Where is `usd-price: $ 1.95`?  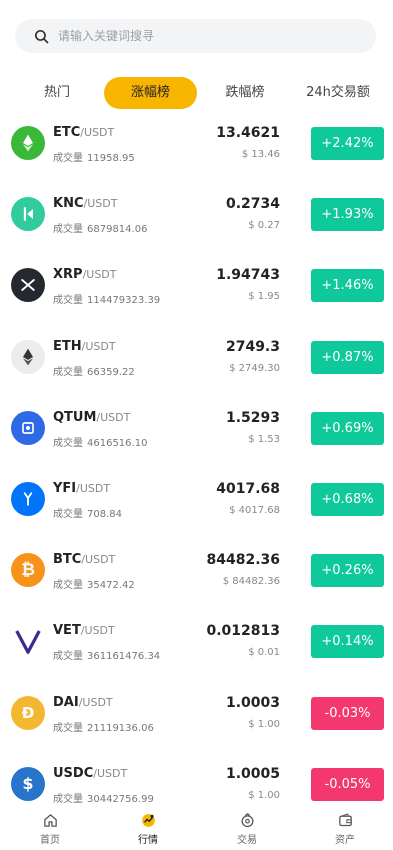 usd-price: $ 1.95 is located at coordinates (264, 297).